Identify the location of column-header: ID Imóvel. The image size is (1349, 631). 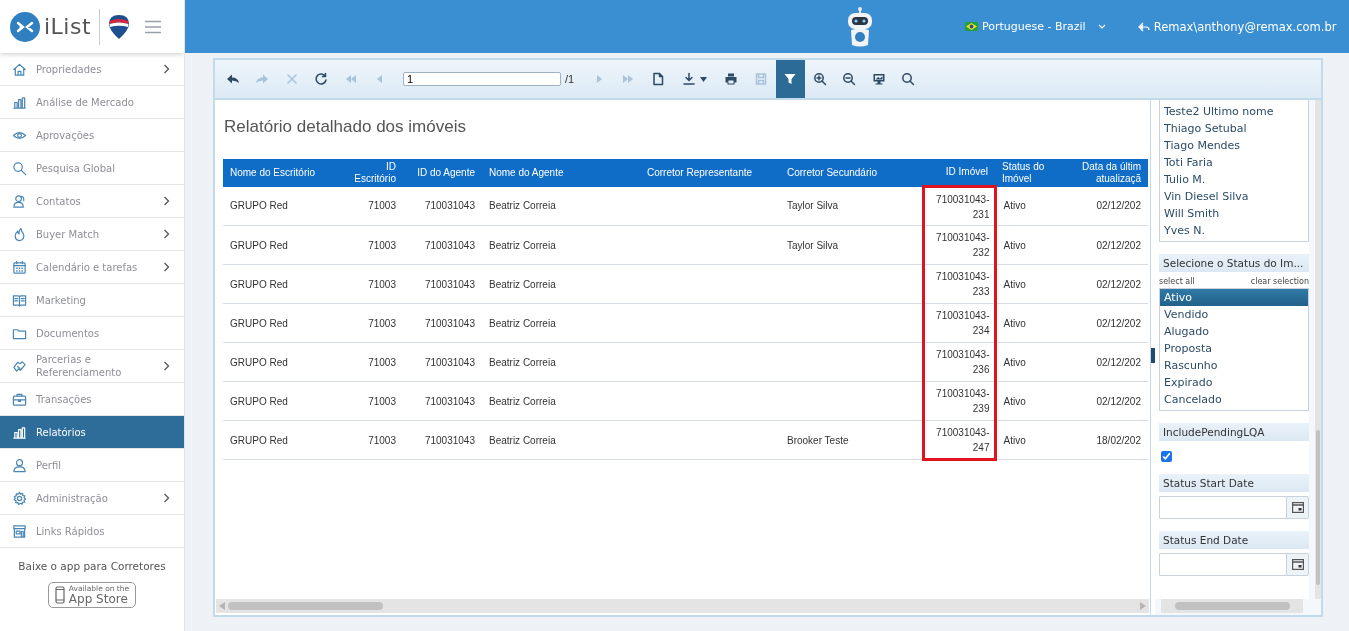
(959, 173).